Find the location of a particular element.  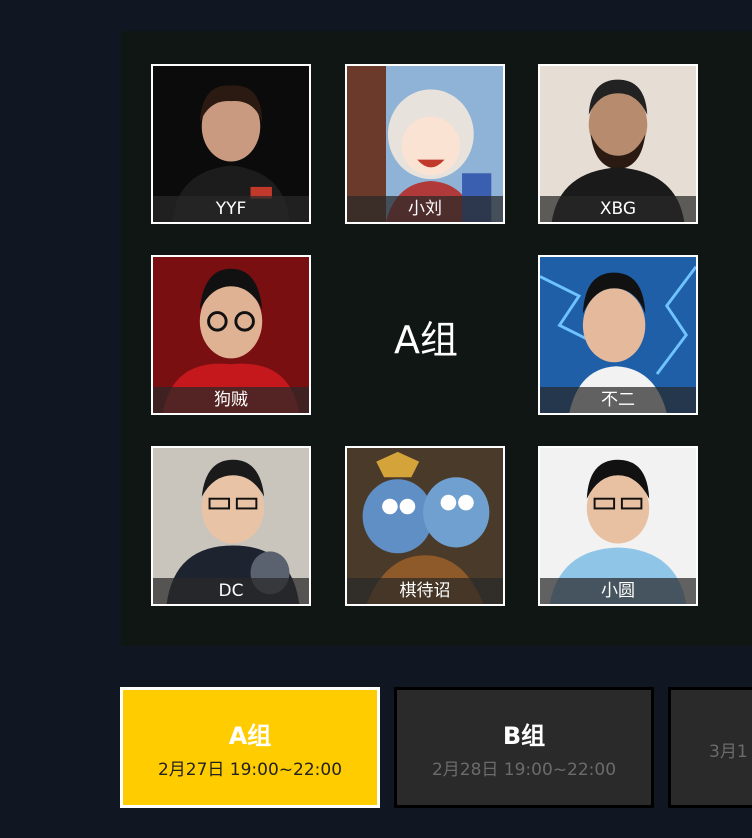

player-card-qidaizhao: 棋待诏 is located at coordinates (425, 526).